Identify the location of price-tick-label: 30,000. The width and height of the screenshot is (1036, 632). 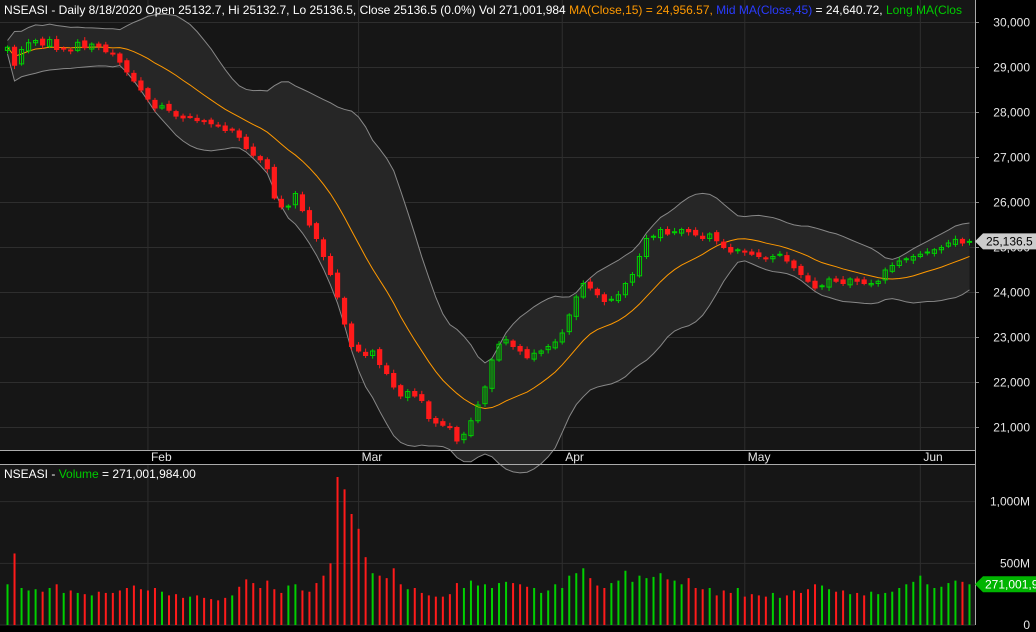
(1011, 23).